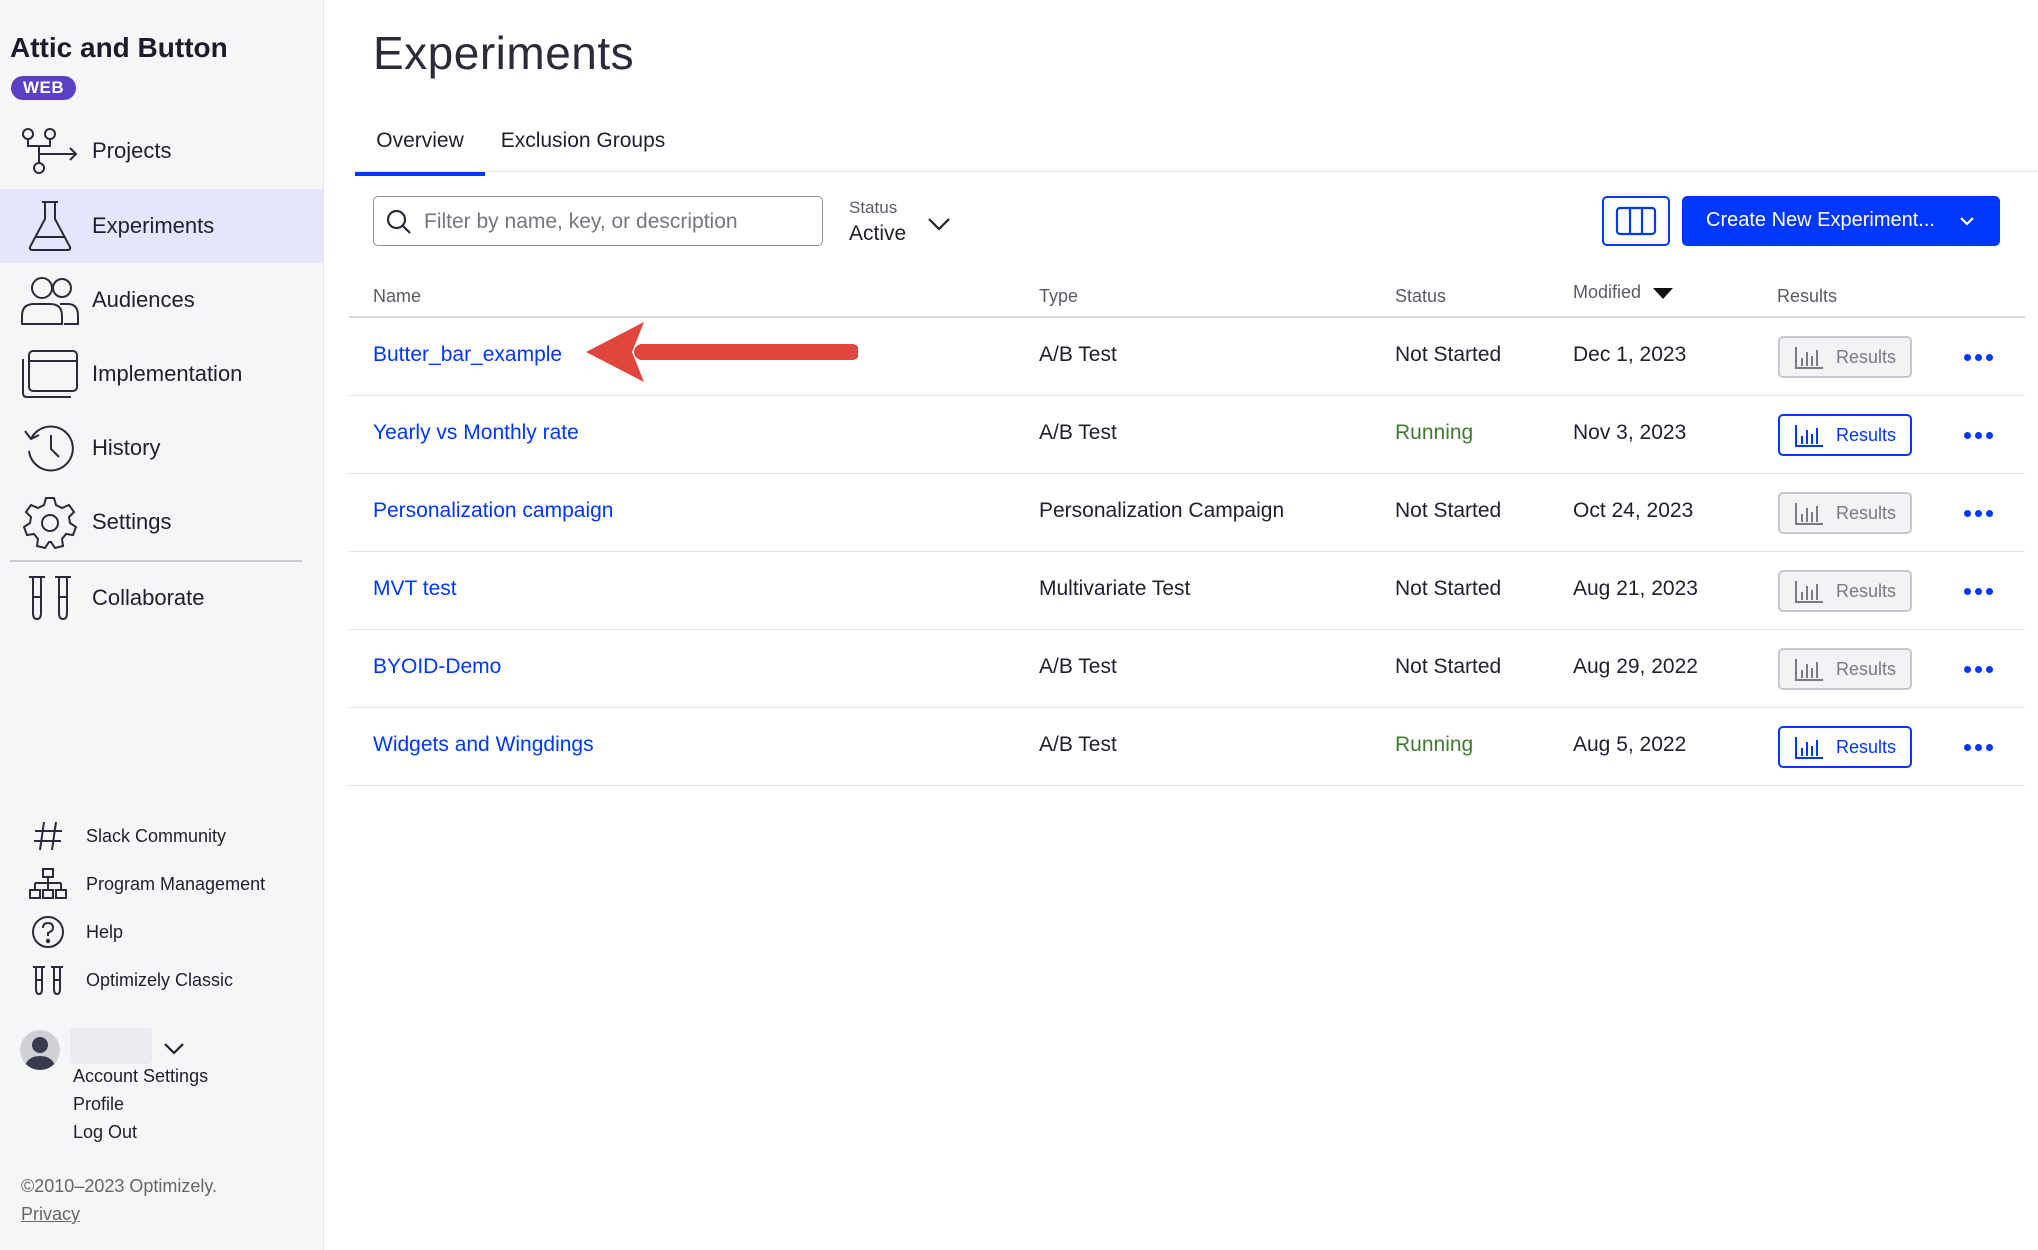 This screenshot has width=2038, height=1250. What do you see at coordinates (904, 224) in the screenshot?
I see `status-filter-dropdown: Status Active` at bounding box center [904, 224].